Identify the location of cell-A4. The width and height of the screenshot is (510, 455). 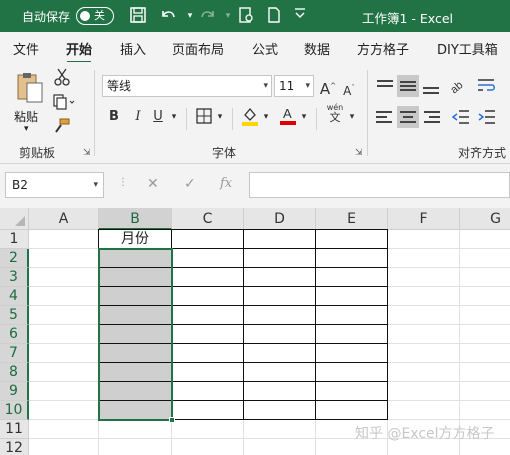
(64, 296).